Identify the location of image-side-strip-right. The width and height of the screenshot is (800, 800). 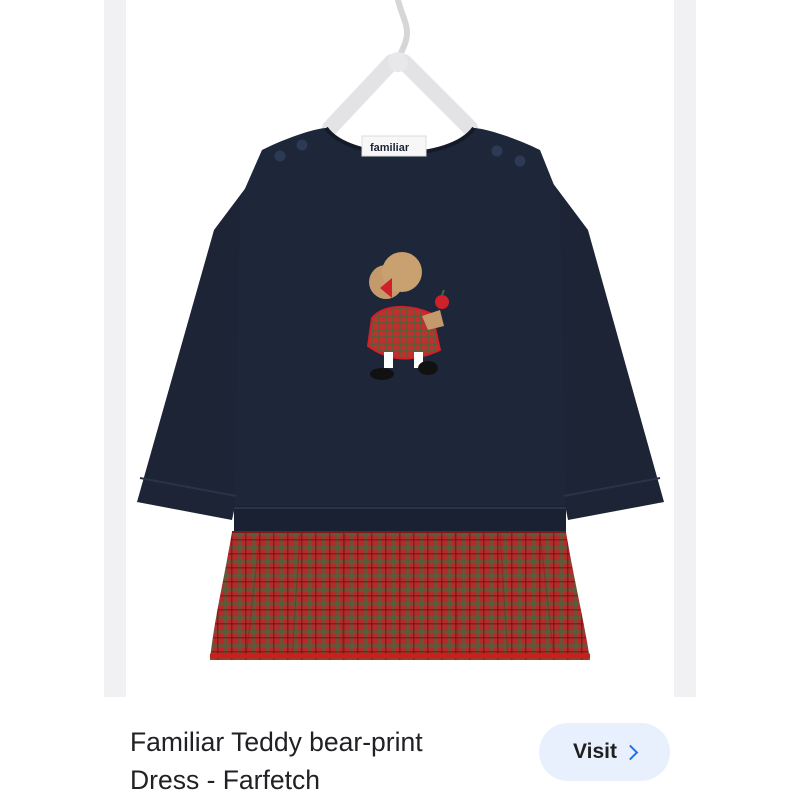
(685, 348).